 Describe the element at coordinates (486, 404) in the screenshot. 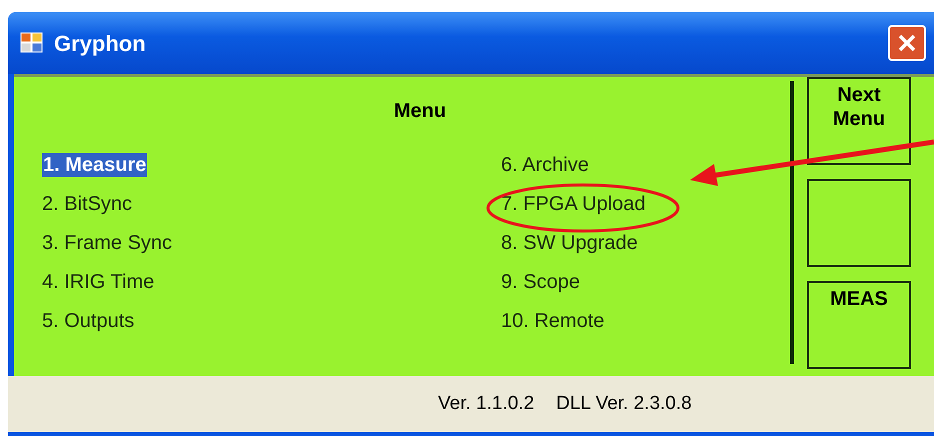

I see `version-text: Ver. 1.1.0.2` at that location.